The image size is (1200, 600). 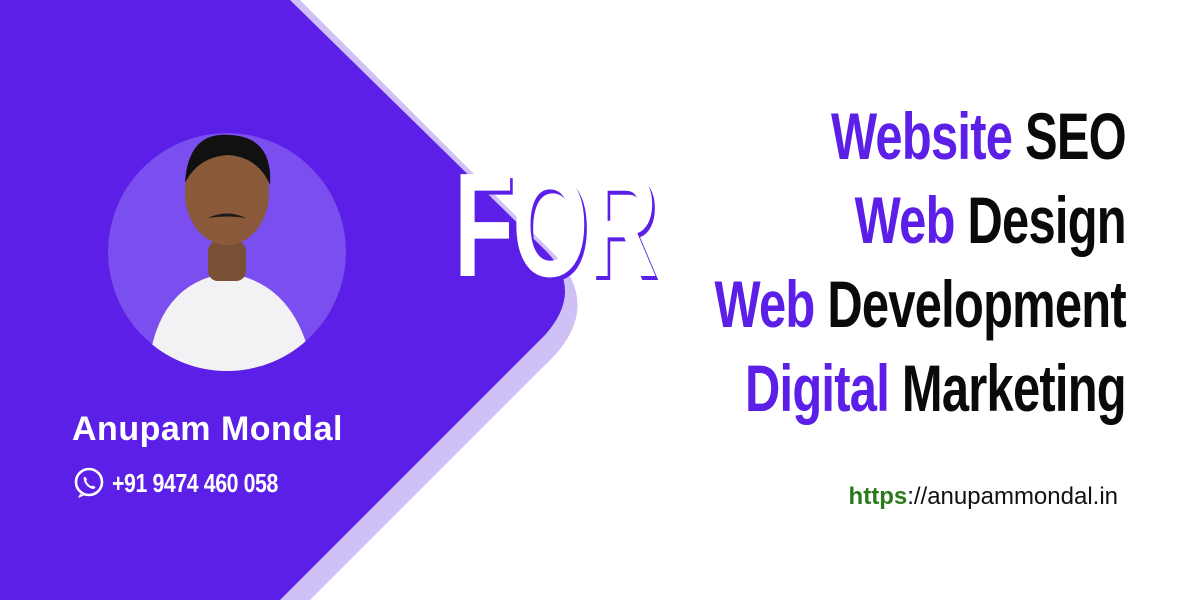 I want to click on service-item-marketing: Digital Marketing, so click(x=921, y=388).